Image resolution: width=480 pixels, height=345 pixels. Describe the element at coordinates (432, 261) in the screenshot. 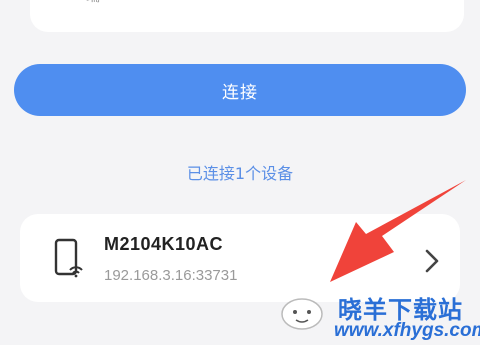

I see `chevron-right-icon` at that location.